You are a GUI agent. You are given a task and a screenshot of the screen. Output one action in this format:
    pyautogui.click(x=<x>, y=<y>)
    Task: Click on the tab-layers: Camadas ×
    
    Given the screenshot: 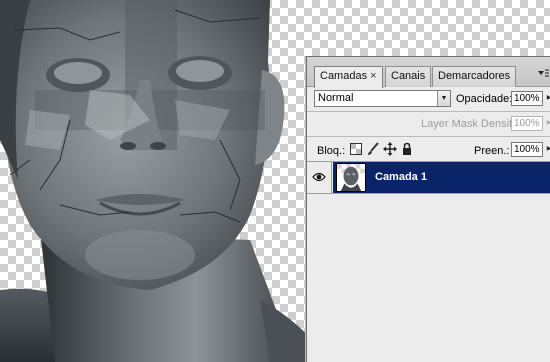 What is the action you would take?
    pyautogui.click(x=348, y=77)
    